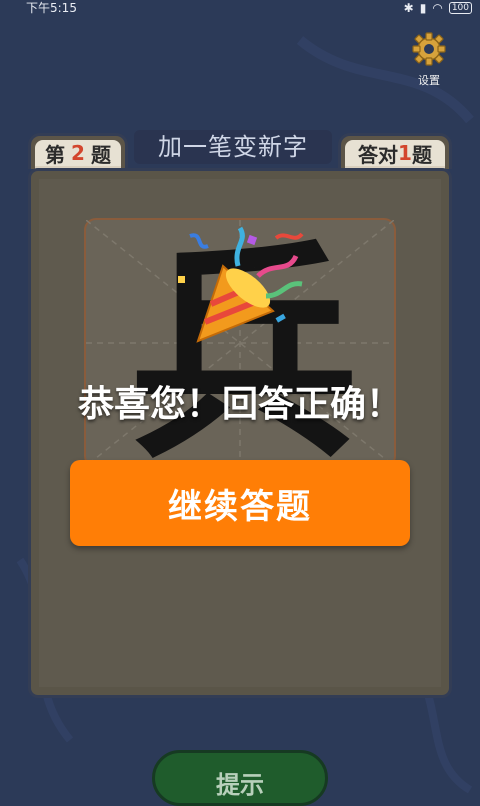 The width and height of the screenshot is (480, 806). I want to click on question-number: 2, so click(78, 153).